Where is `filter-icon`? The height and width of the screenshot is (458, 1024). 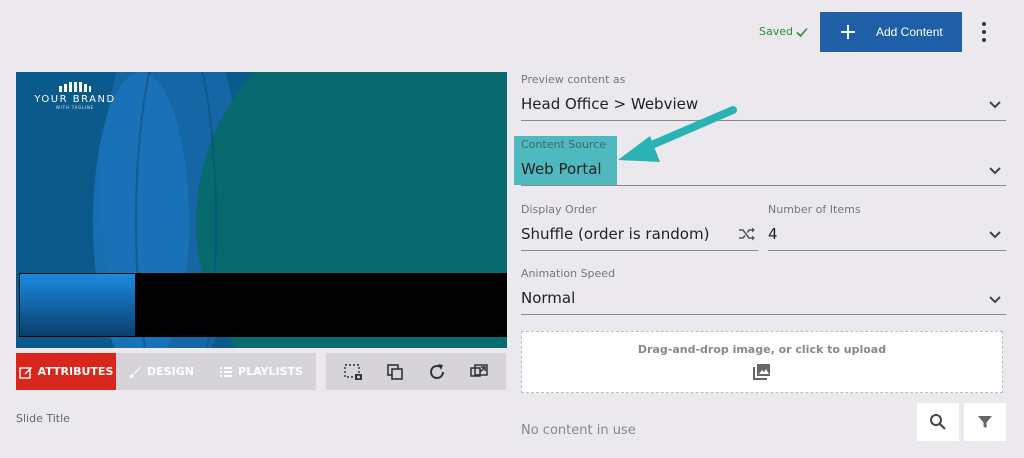 filter-icon is located at coordinates (985, 422).